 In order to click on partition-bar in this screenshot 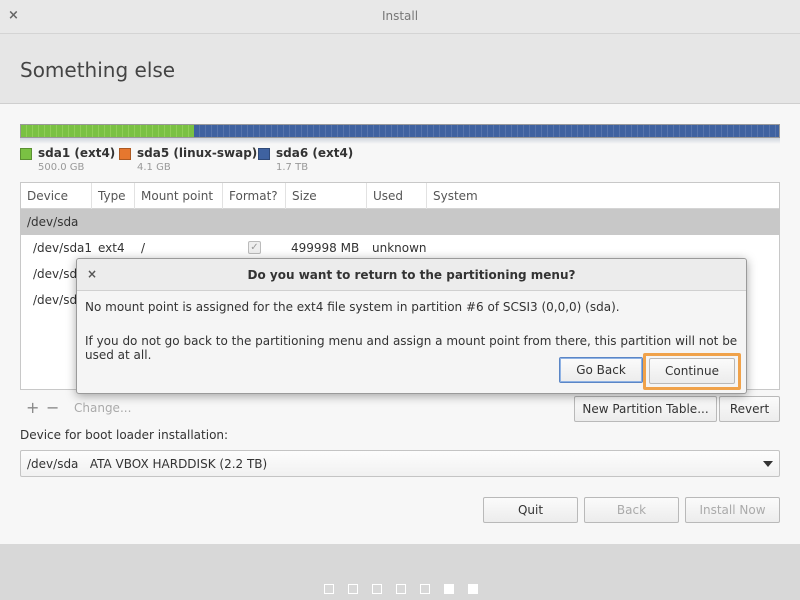, I will do `click(400, 131)`.